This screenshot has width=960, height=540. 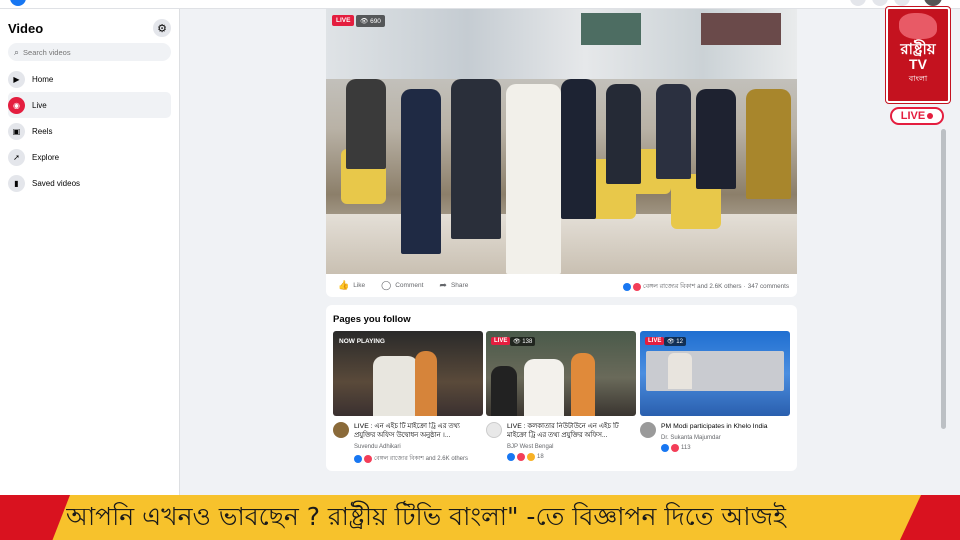 What do you see at coordinates (858, 3) in the screenshot?
I see `menu-icon` at bounding box center [858, 3].